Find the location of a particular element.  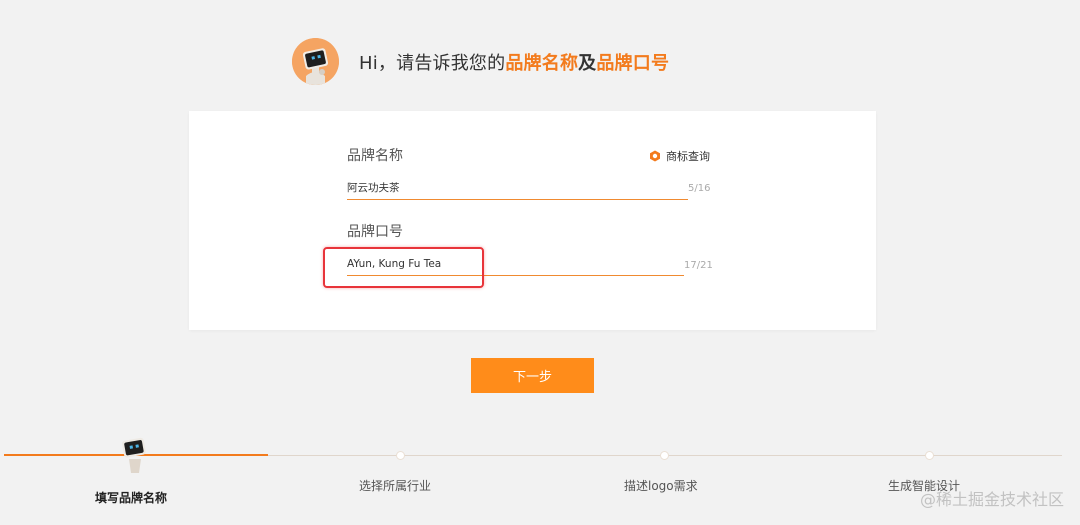

brand-name-label: 品牌名称 is located at coordinates (375, 156).